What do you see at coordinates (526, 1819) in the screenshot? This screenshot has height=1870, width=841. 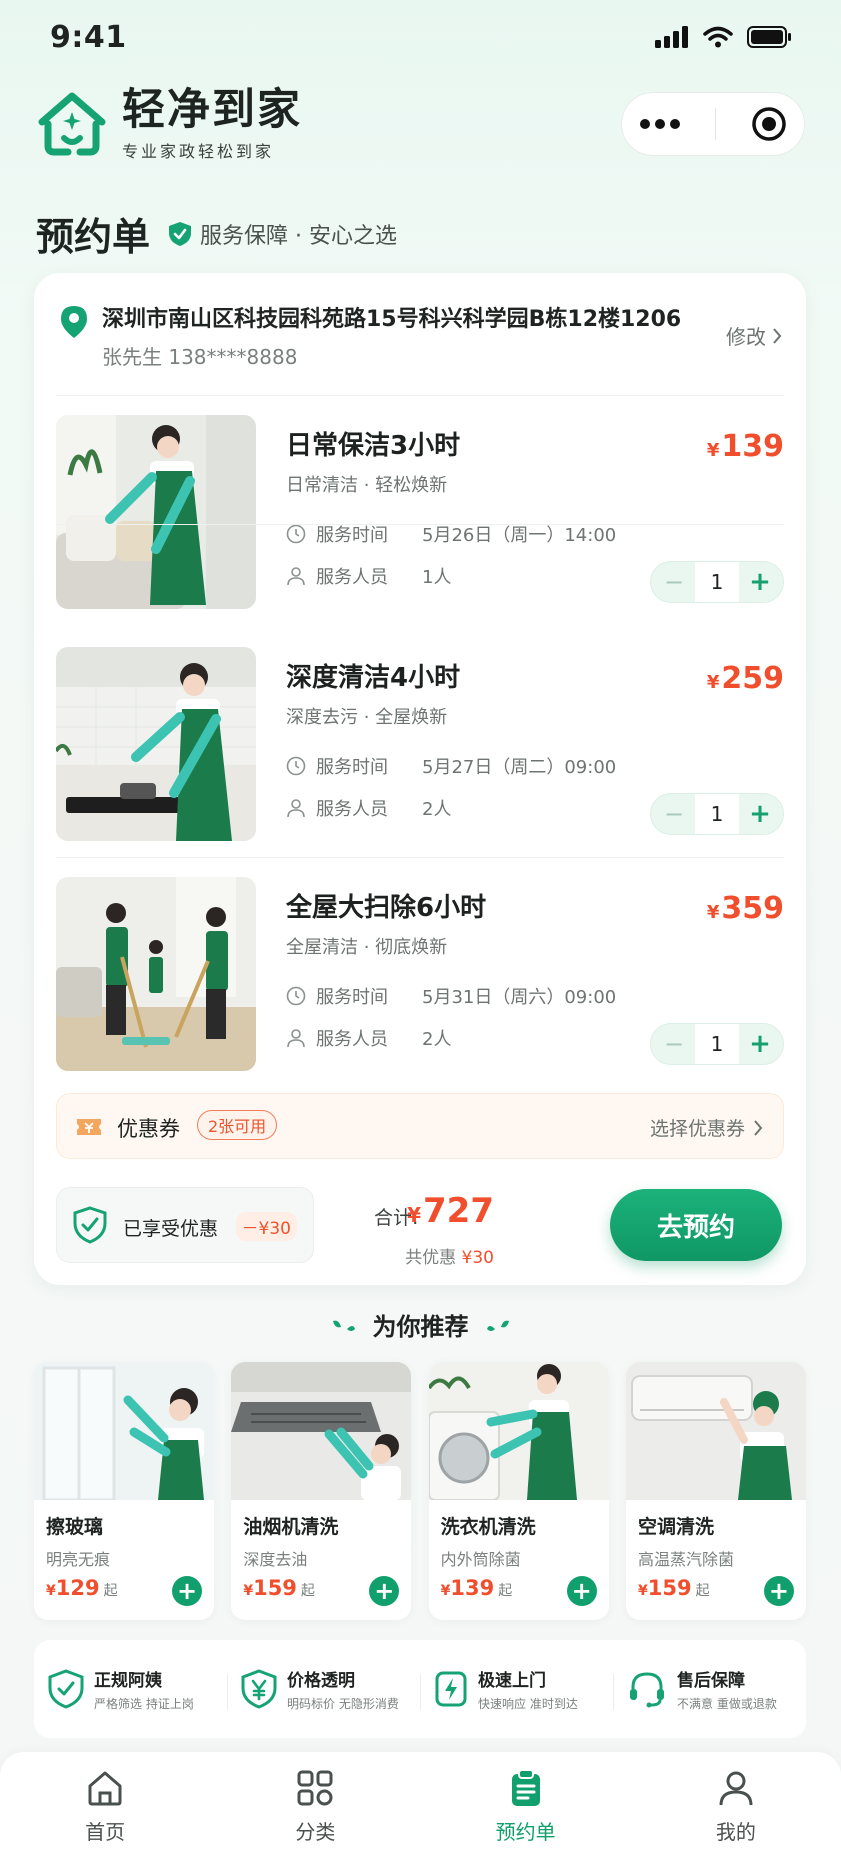 I see `tab-orders: 预约单` at bounding box center [526, 1819].